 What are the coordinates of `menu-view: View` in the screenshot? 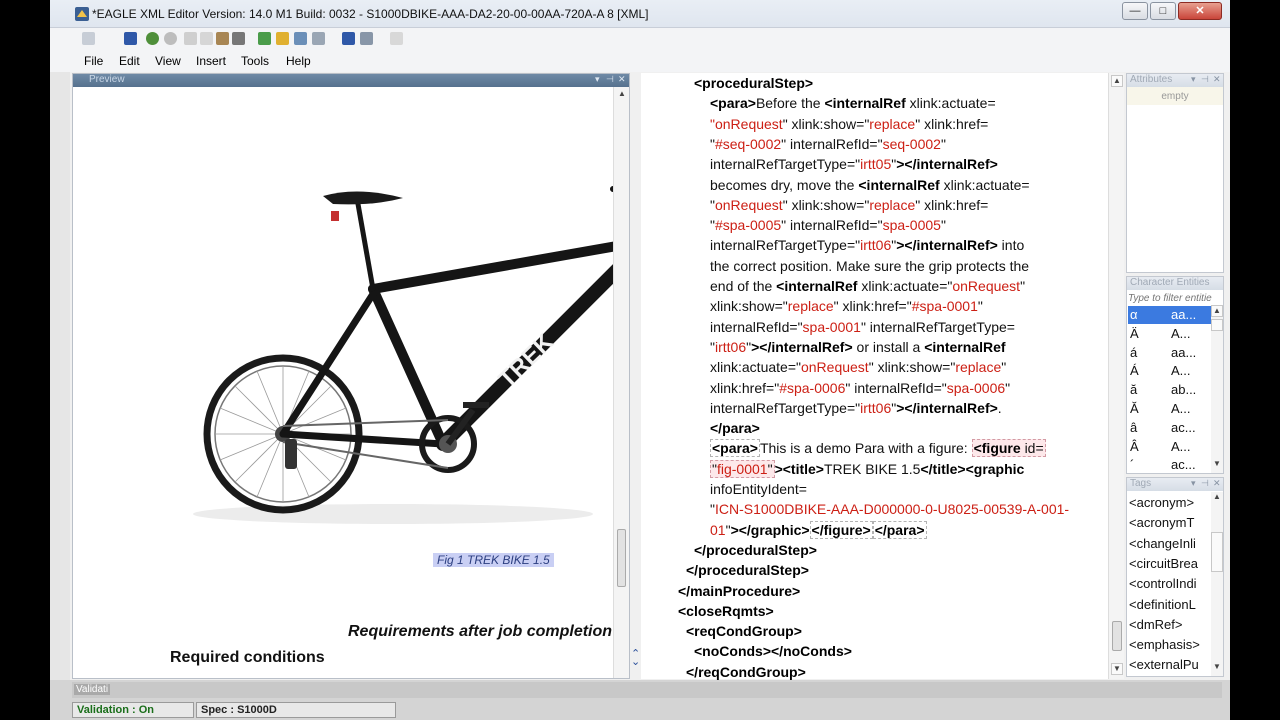 It's located at (168, 61).